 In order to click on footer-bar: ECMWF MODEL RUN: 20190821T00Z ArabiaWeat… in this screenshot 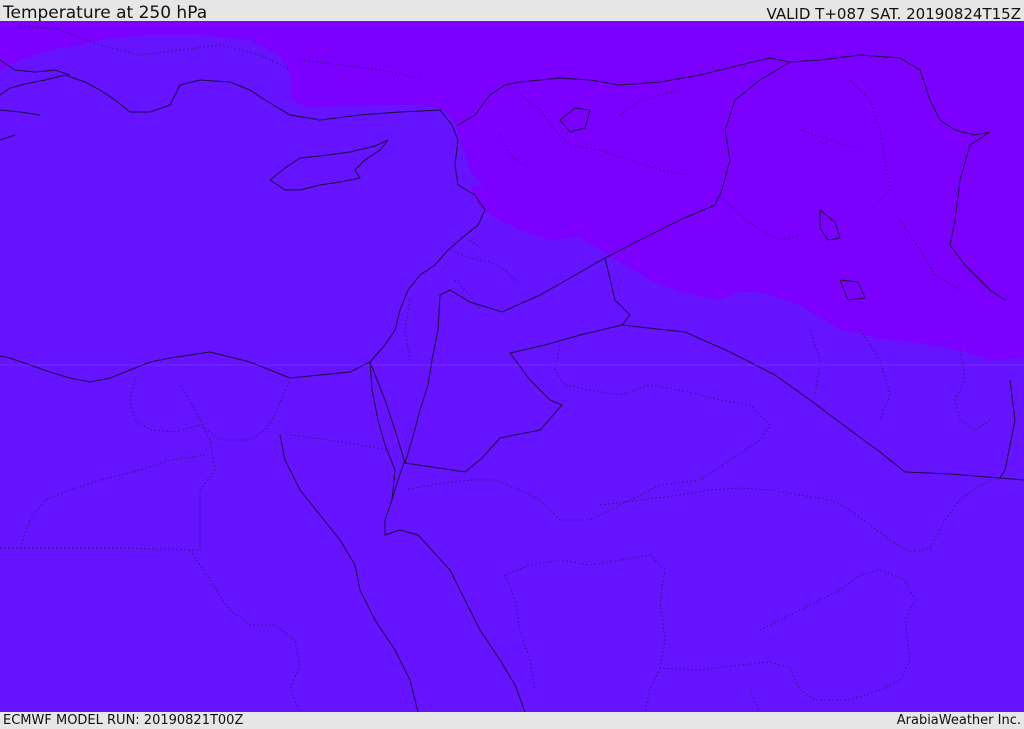, I will do `click(512, 720)`.